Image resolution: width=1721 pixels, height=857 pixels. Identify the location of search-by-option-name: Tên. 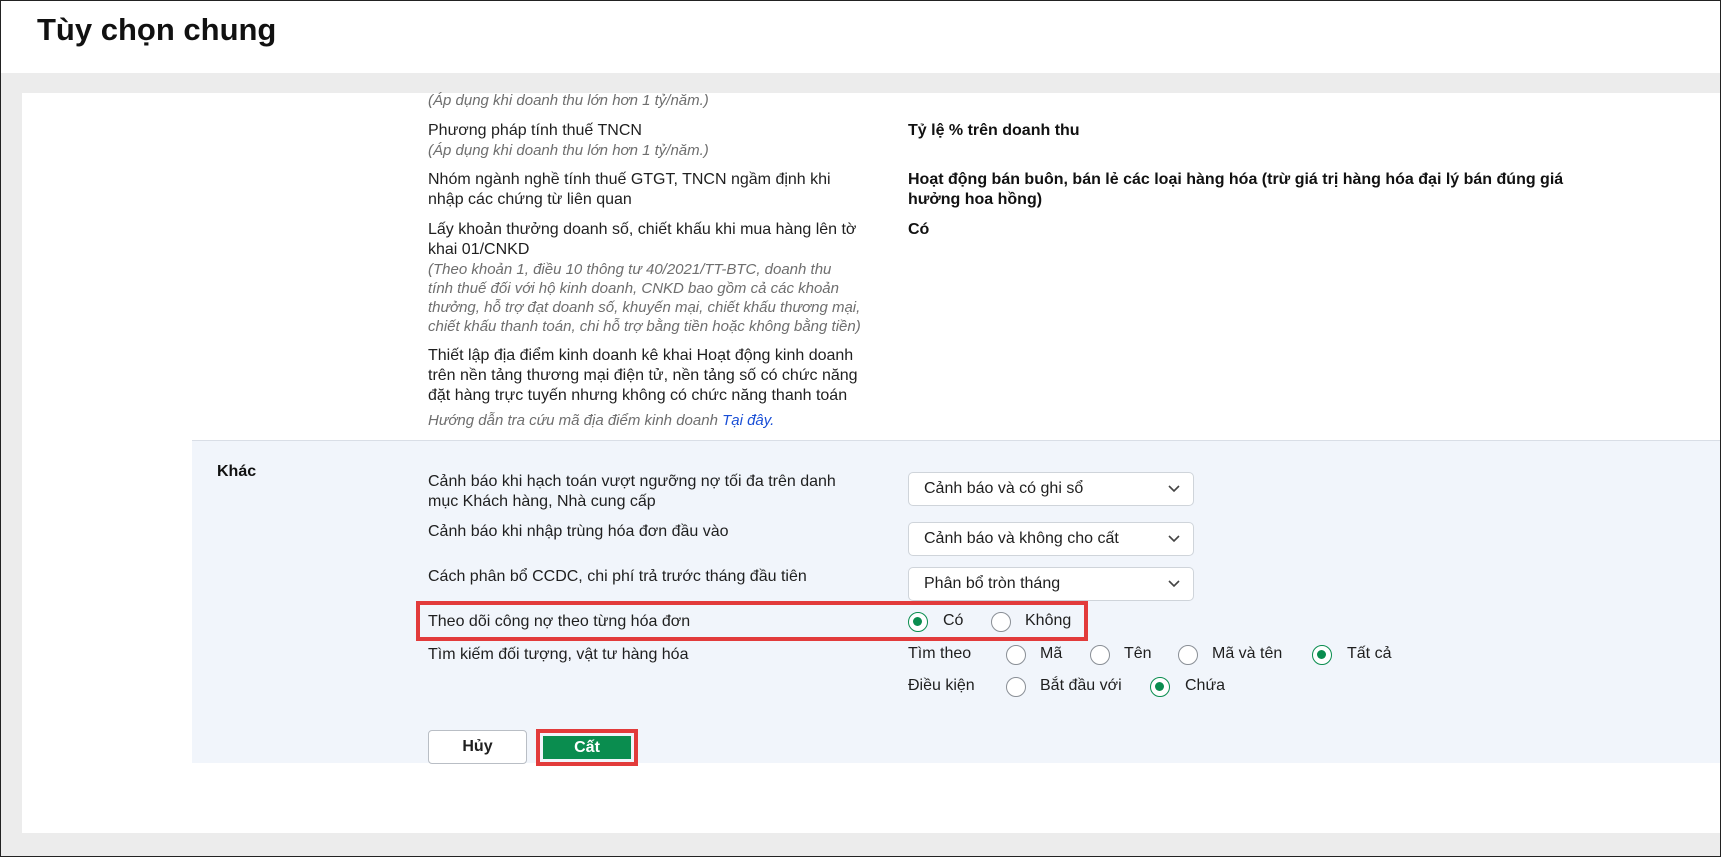
(1138, 653).